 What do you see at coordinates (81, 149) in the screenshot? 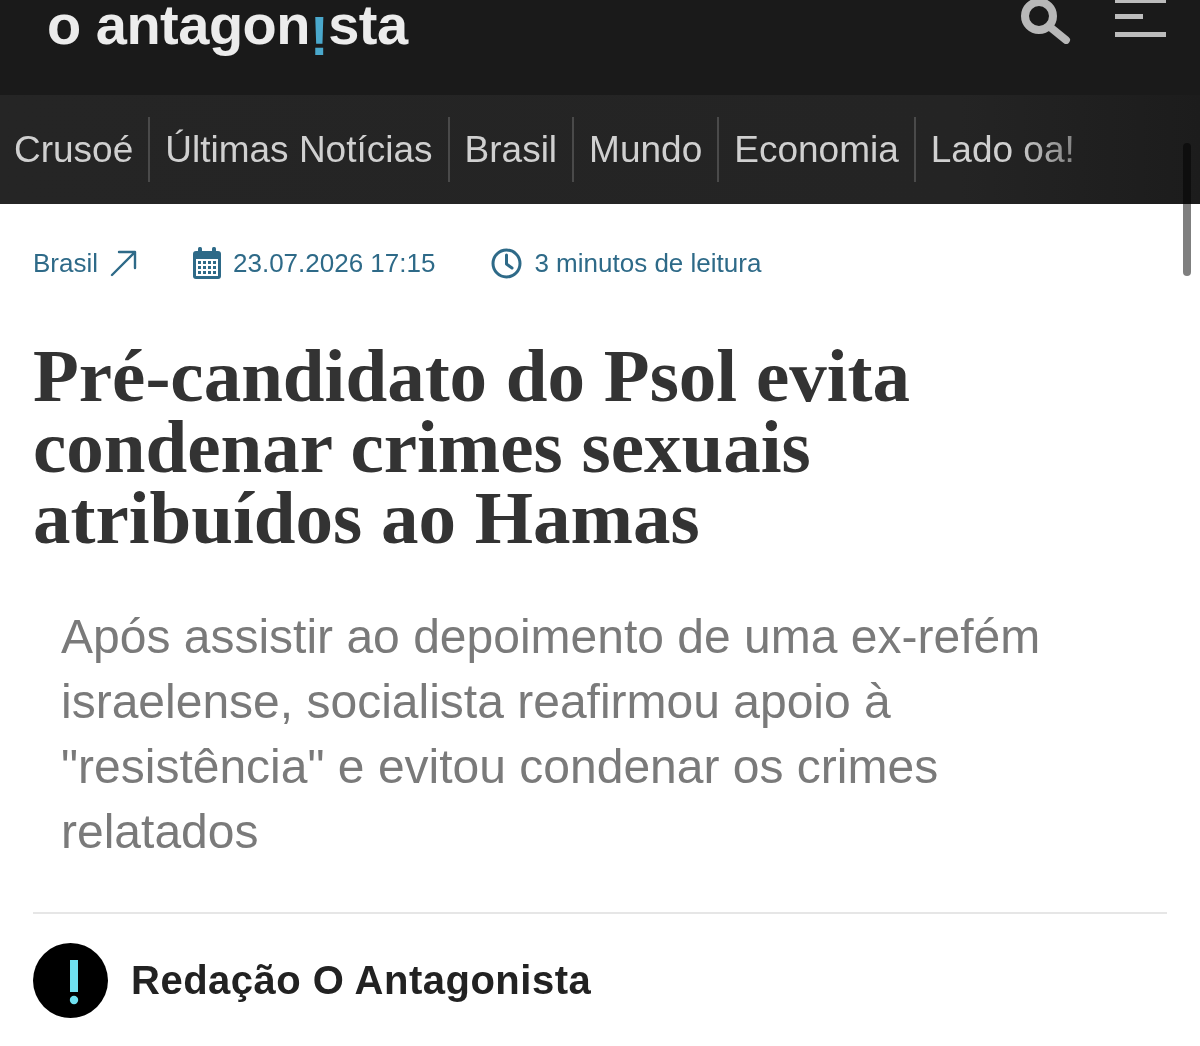
I see `nav-link: Crusoé` at bounding box center [81, 149].